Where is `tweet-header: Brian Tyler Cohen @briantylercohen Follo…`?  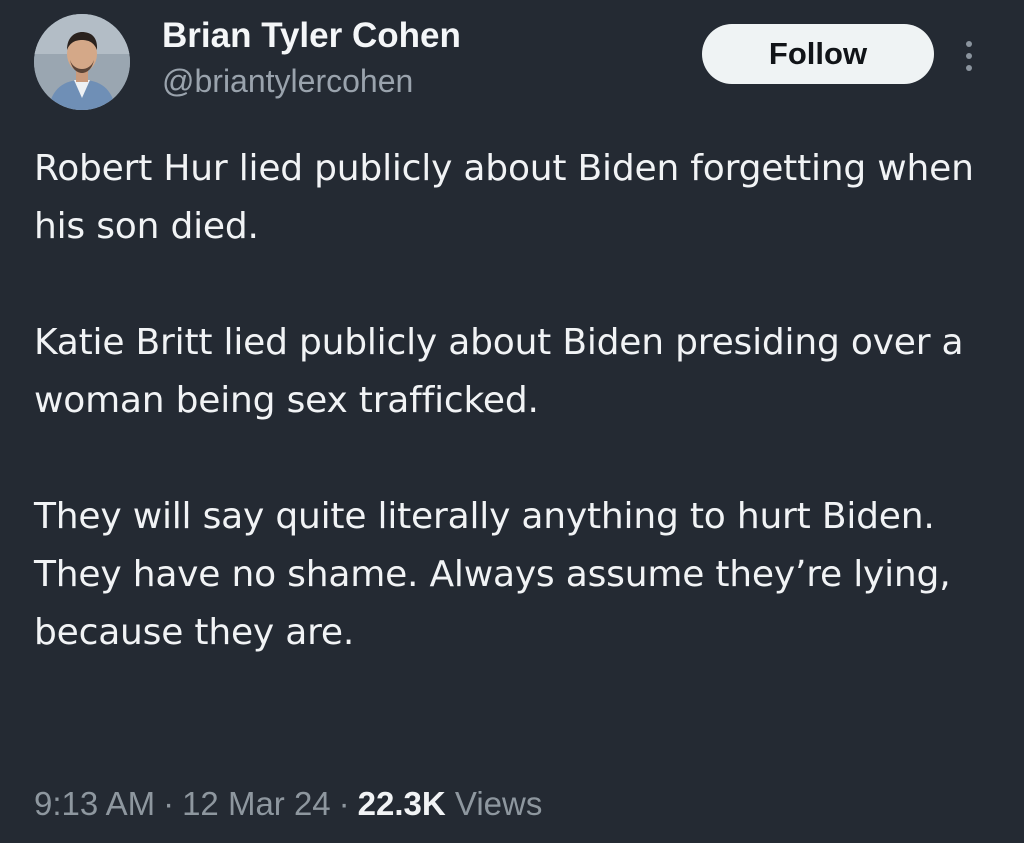
tweet-header: Brian Tyler Cohen @briantylercohen Follo… is located at coordinates (514, 64).